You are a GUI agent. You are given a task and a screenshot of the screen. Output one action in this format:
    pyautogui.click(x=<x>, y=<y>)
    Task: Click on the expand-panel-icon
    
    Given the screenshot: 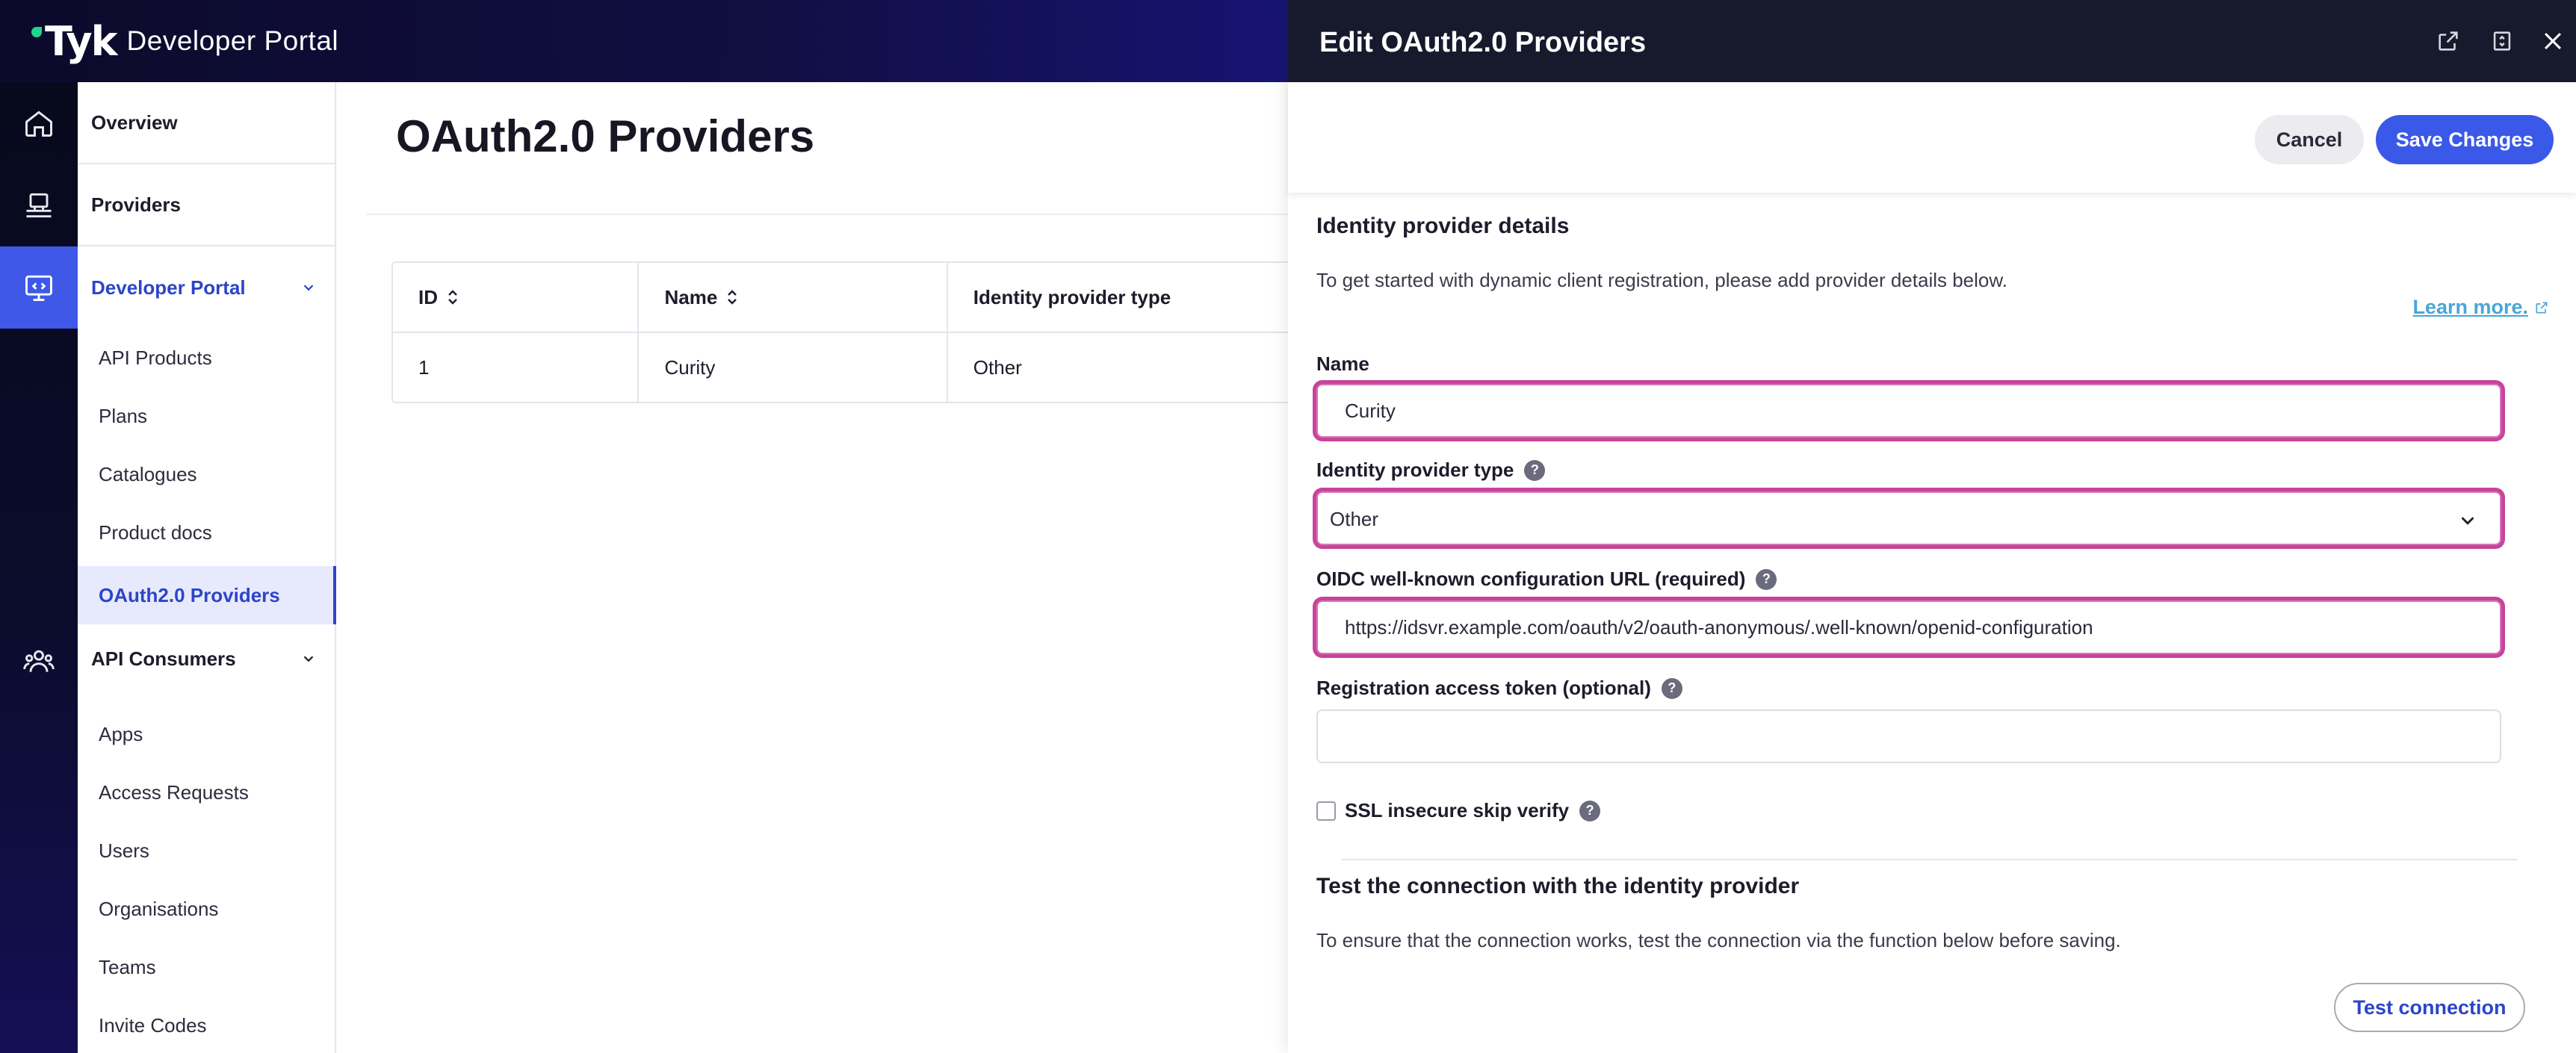 What is the action you would take?
    pyautogui.click(x=2502, y=41)
    